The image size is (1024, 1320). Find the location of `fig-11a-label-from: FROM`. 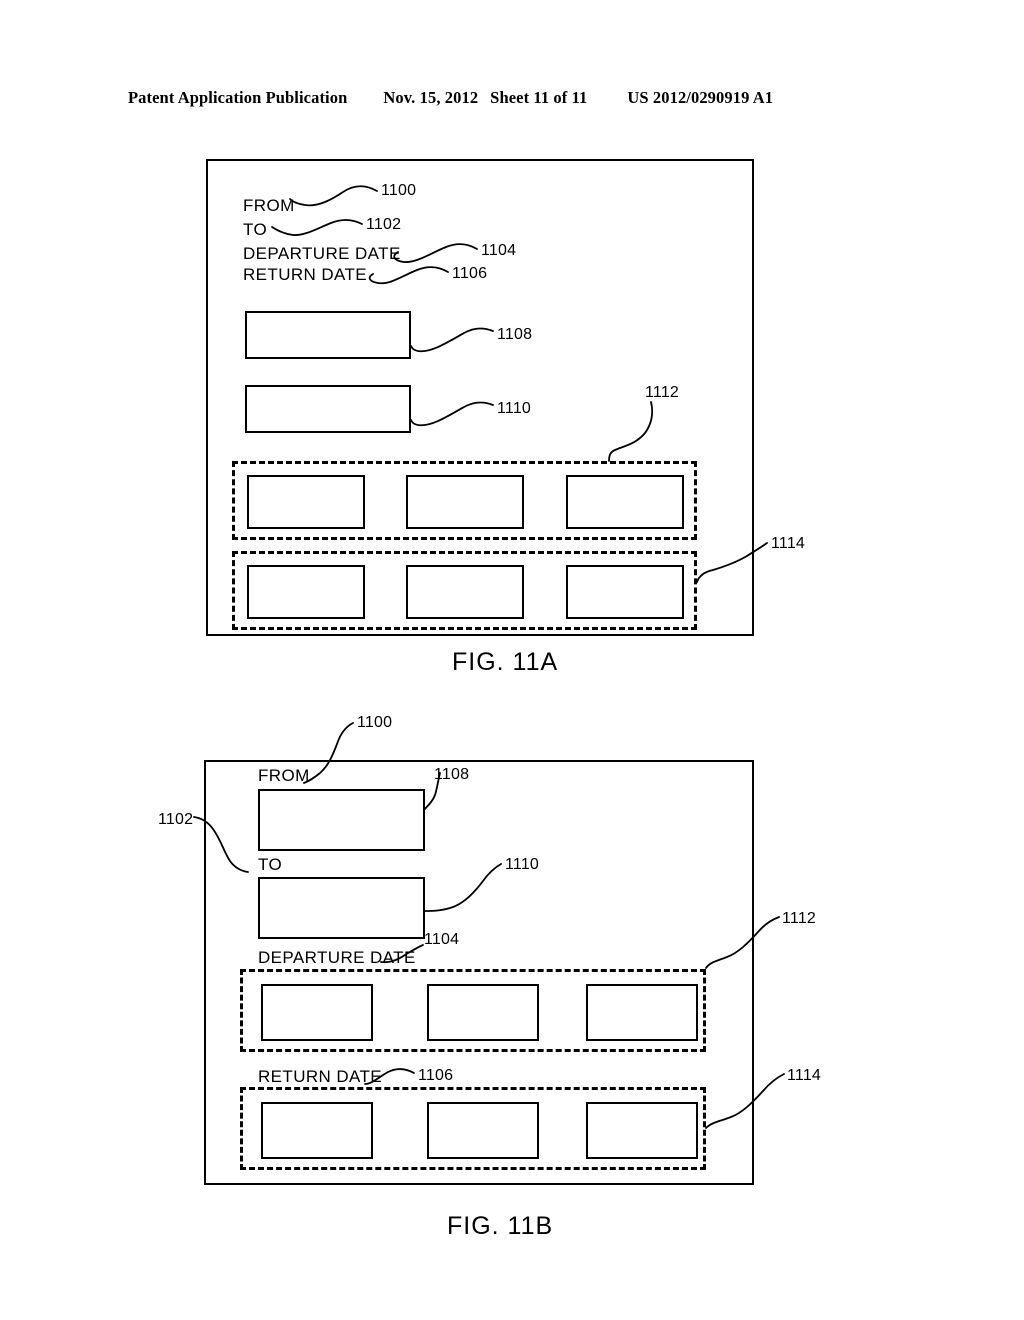

fig-11a-label-from: FROM is located at coordinates (269, 205).